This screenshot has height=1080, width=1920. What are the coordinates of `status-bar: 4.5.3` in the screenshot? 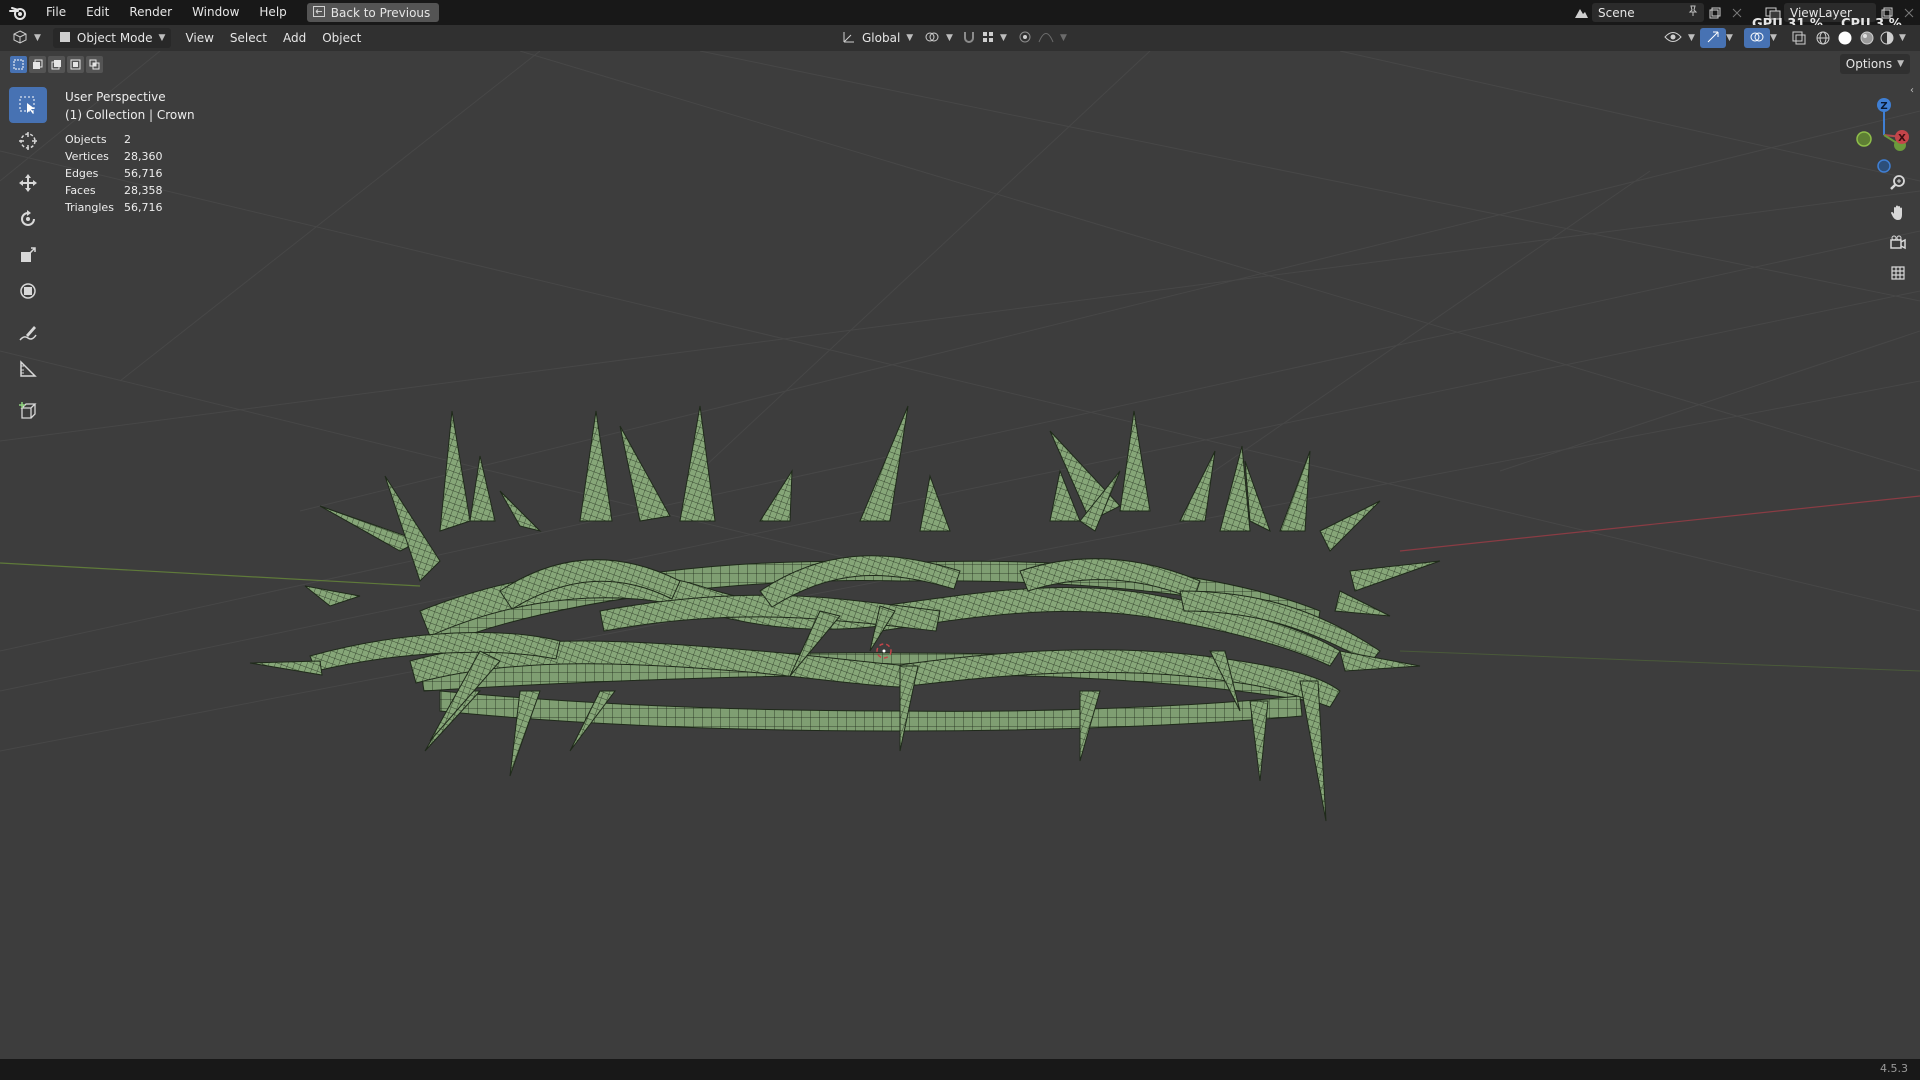 It's located at (960, 1069).